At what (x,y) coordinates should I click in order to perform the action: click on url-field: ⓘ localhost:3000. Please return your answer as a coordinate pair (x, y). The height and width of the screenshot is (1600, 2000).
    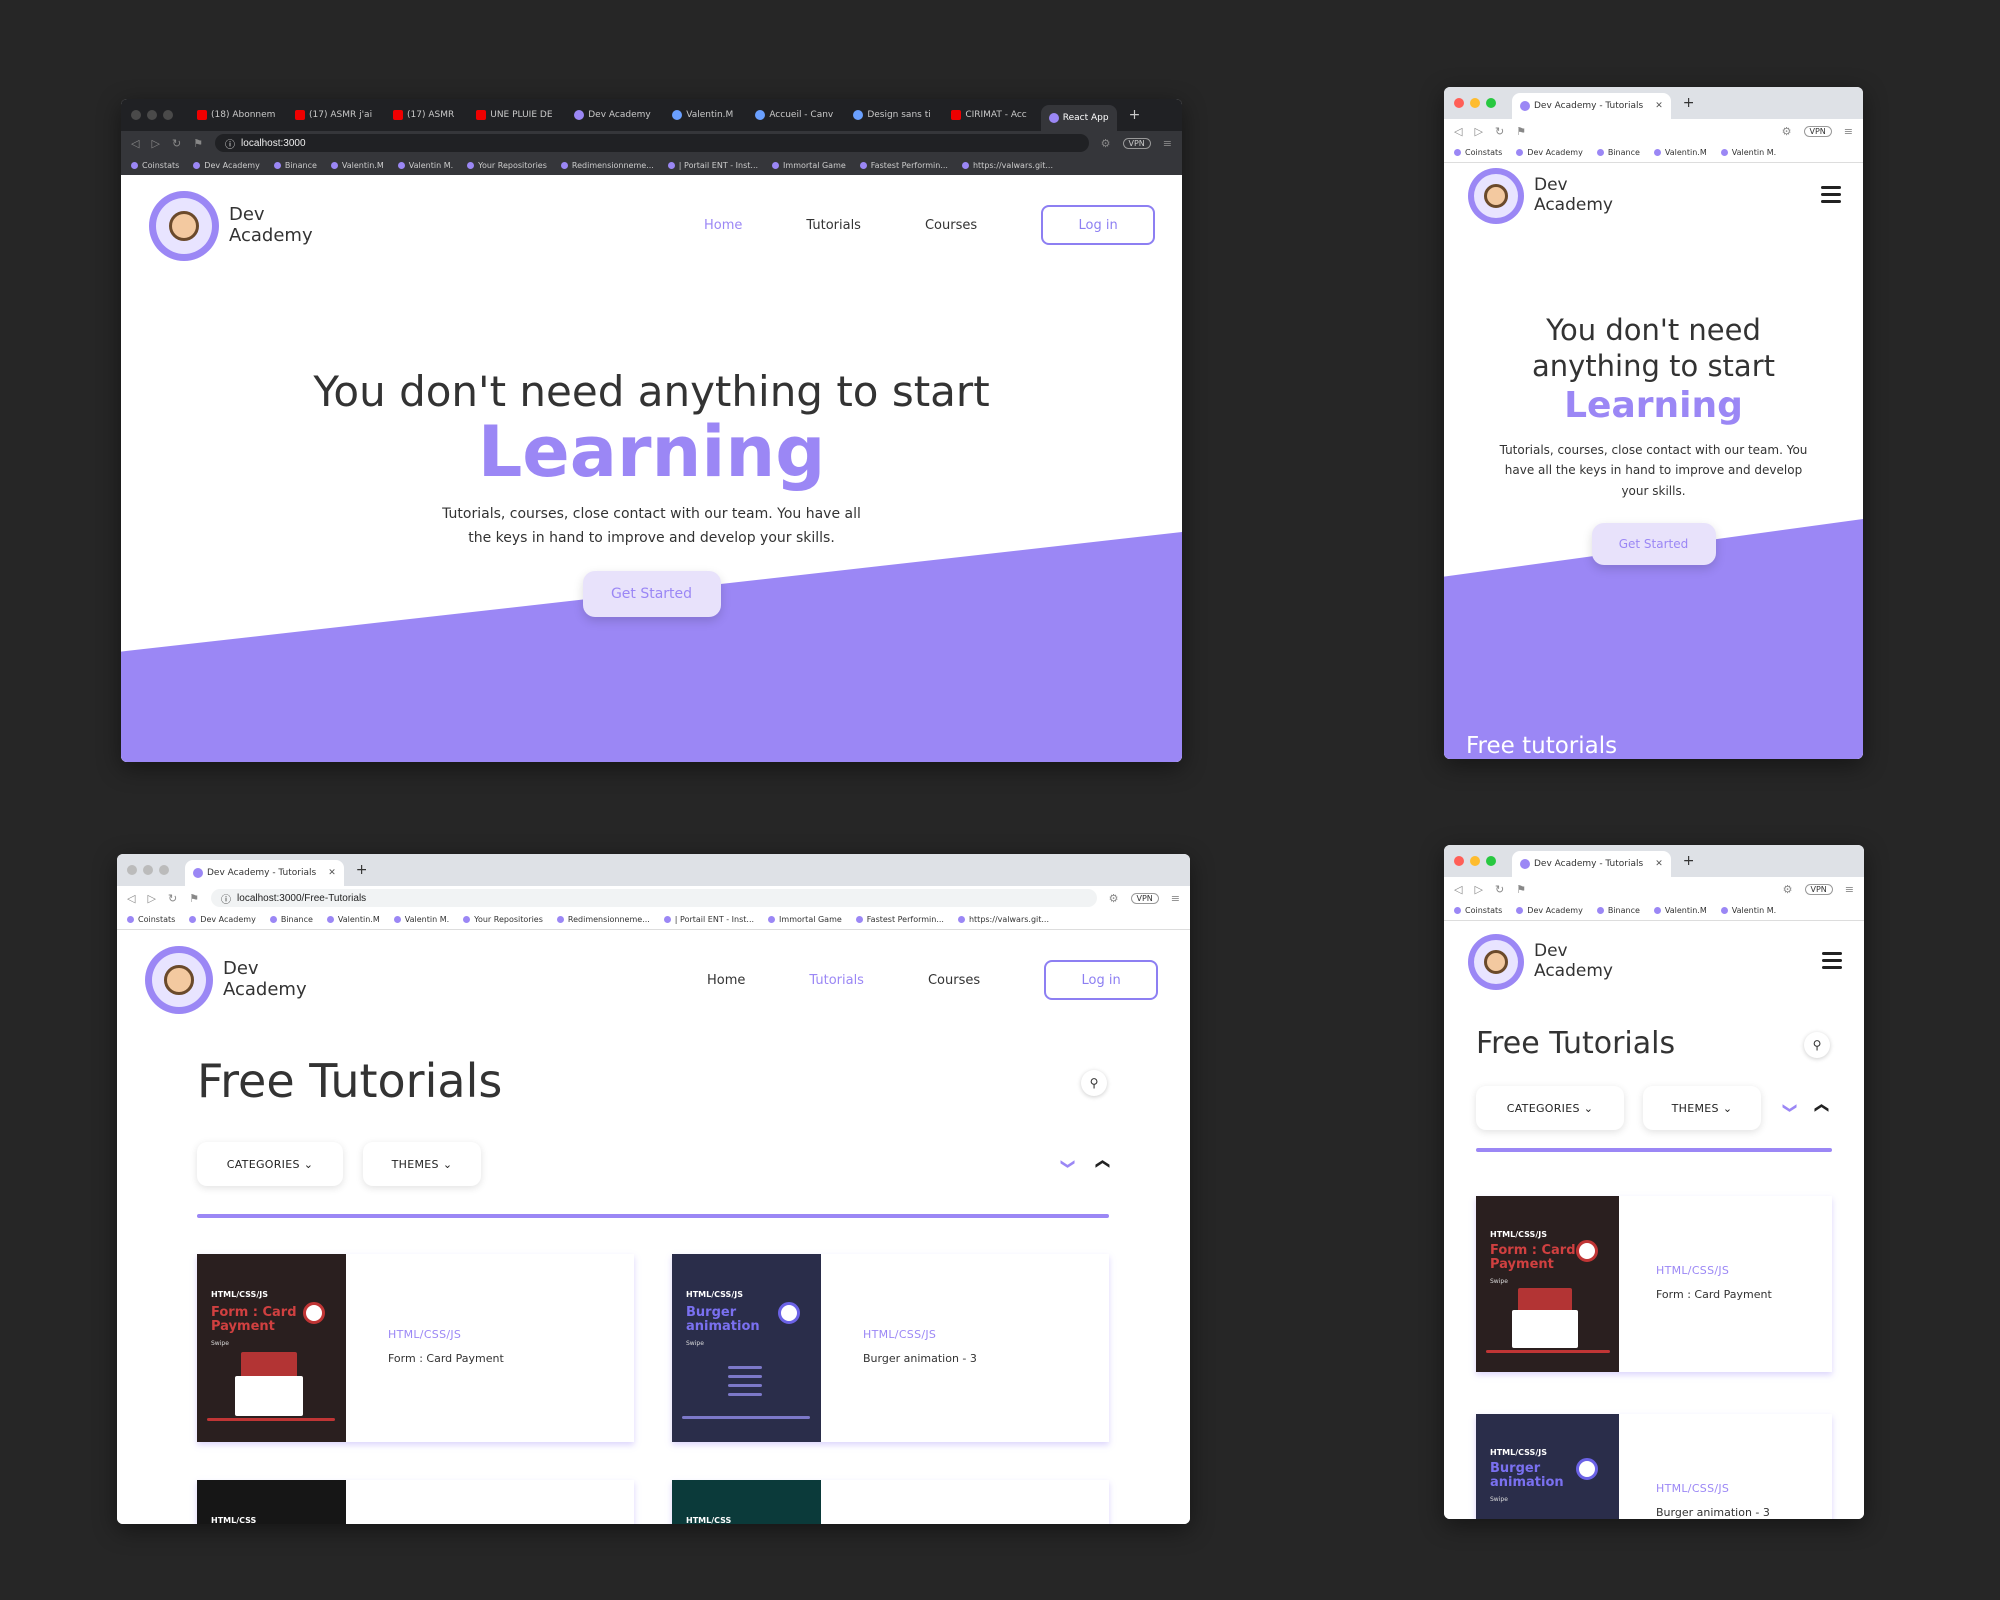
    Looking at the image, I should click on (652, 143).